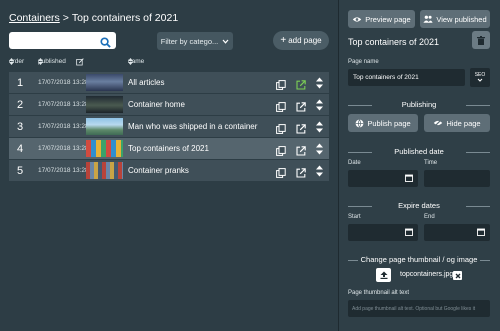  Describe the element at coordinates (457, 178) in the screenshot. I see `published-time-input` at that location.